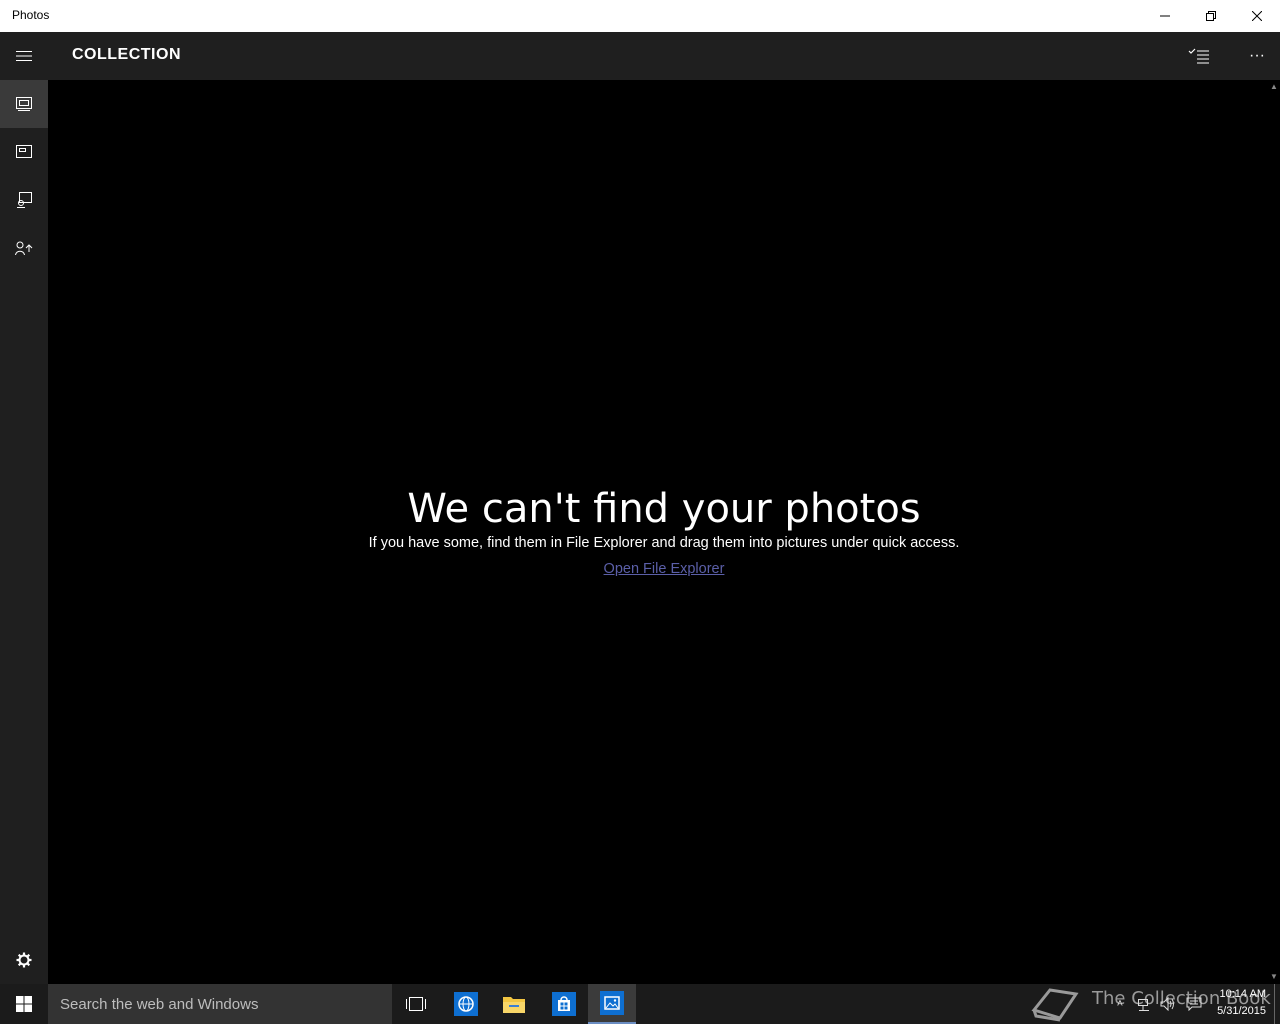 This screenshot has height=1024, width=1280. I want to click on title-bar: Photos, so click(640, 16).